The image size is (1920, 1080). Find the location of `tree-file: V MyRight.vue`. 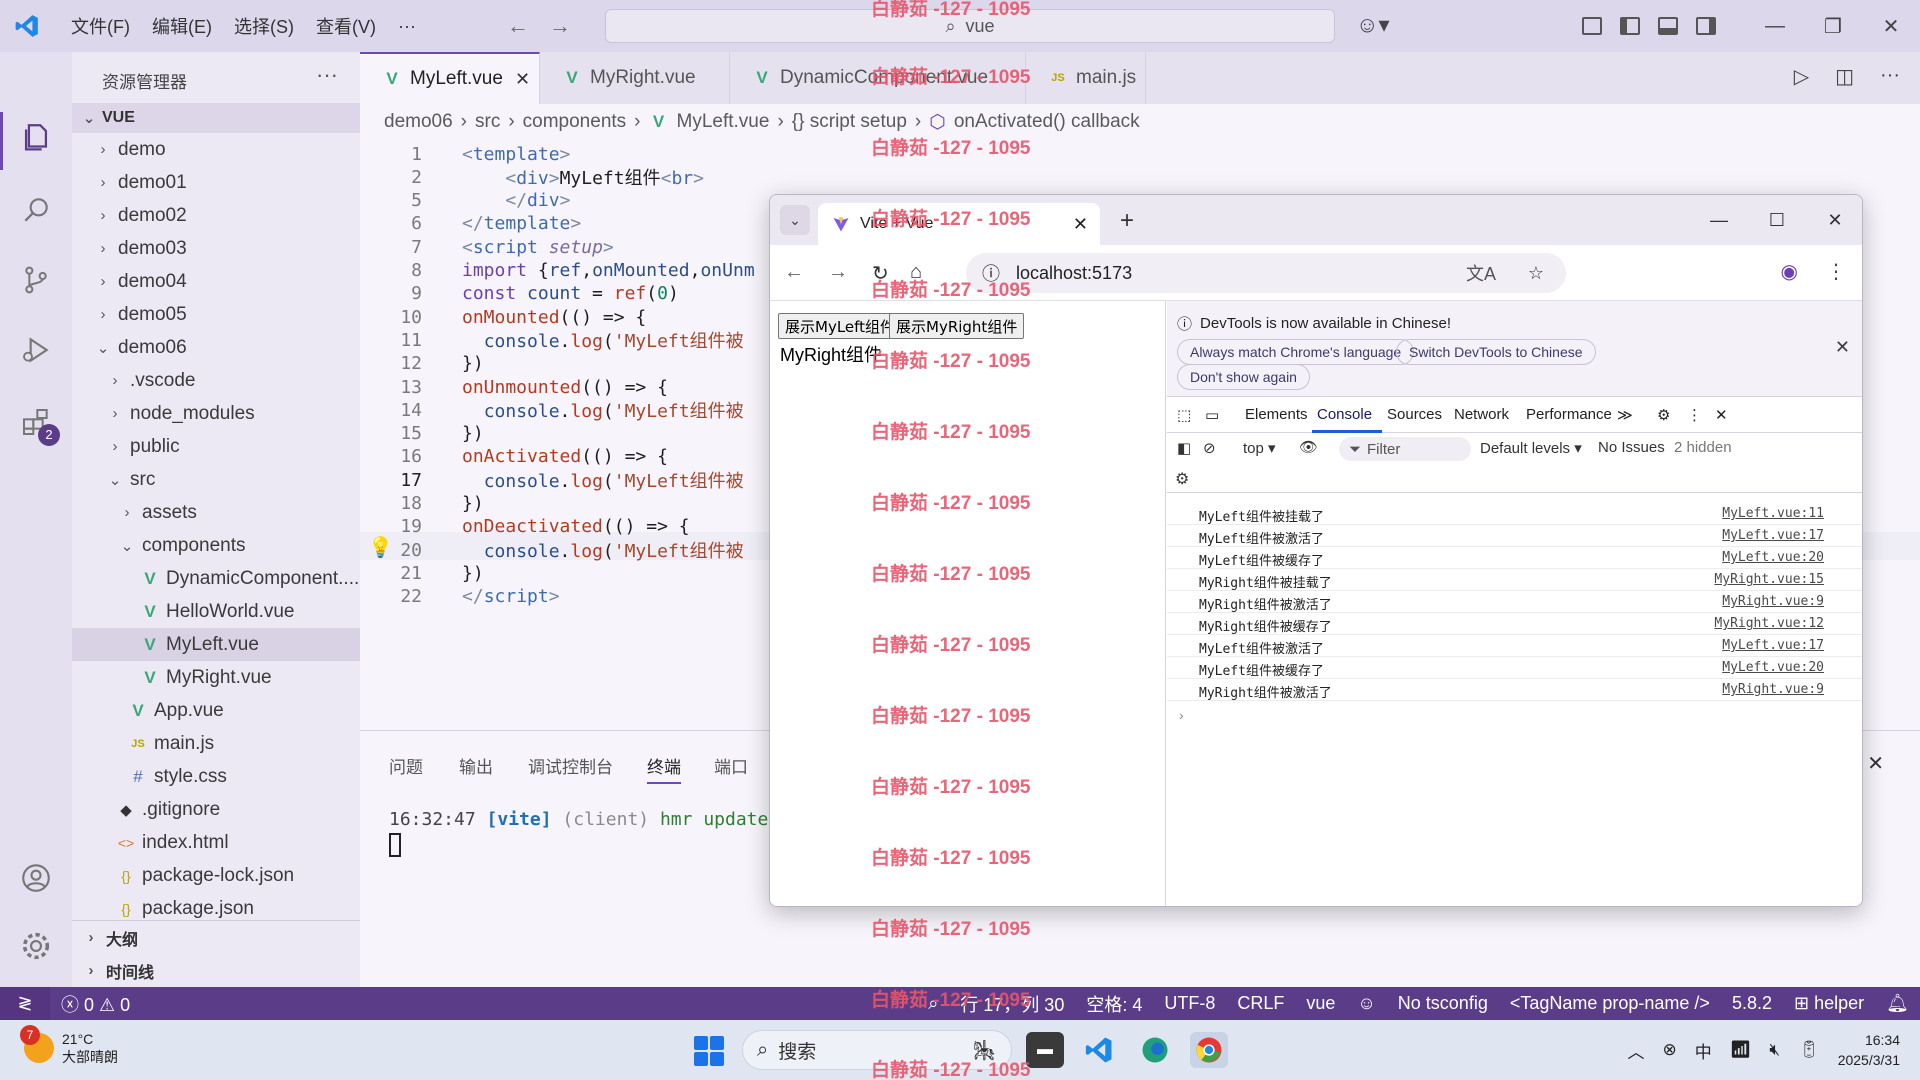

tree-file: V MyRight.vue is located at coordinates (216, 677).